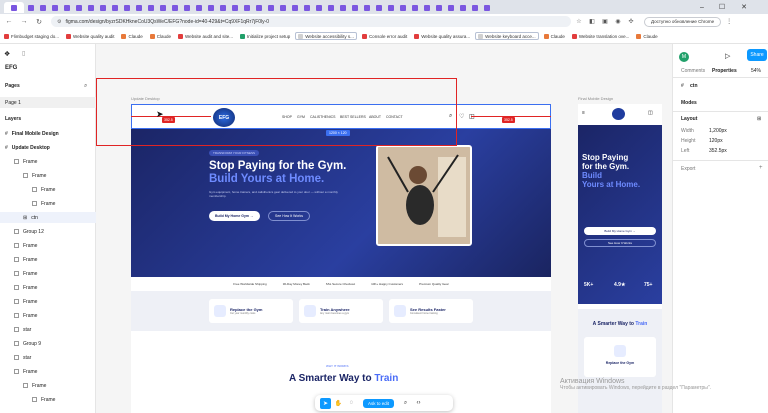 Image resolution: width=768 pixels, height=413 pixels. I want to click on mobile-cta-primary: Build My Home Gym →, so click(620, 231).